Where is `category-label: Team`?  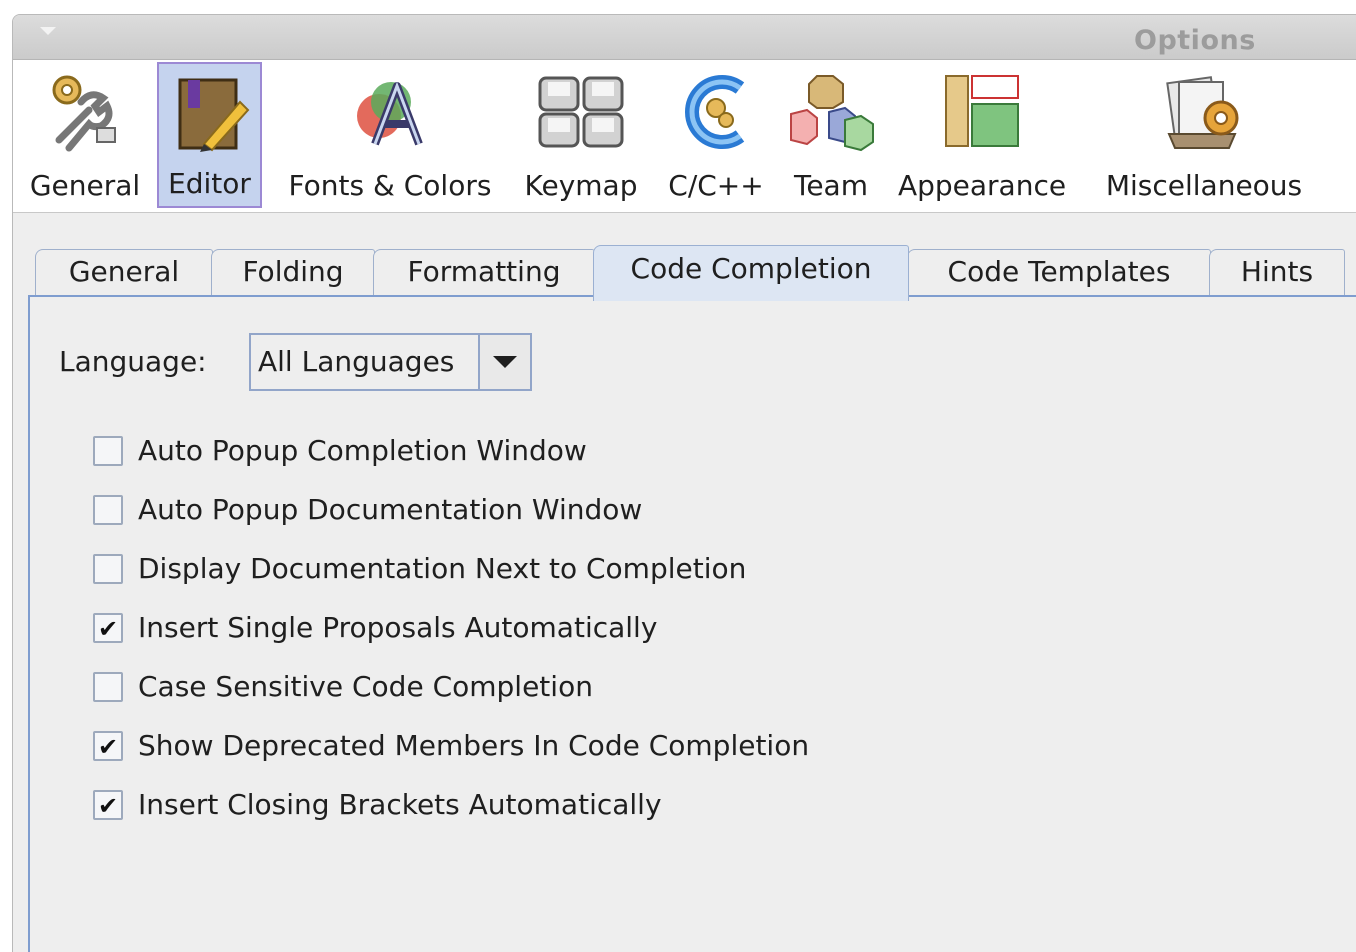
category-label: Team is located at coordinates (830, 185).